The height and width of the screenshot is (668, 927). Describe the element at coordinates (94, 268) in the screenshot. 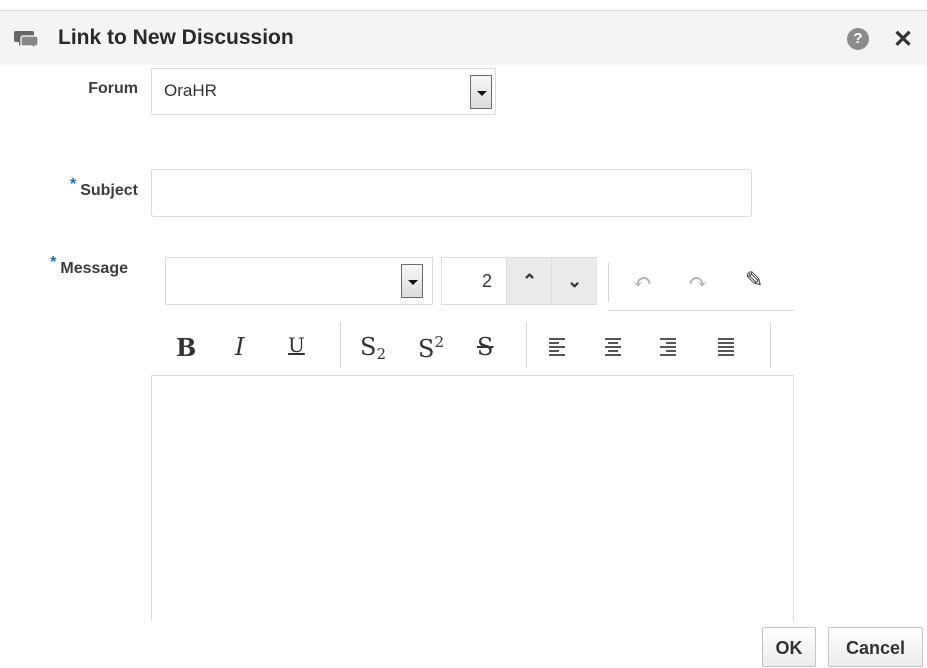

I see `message-label-text: Message` at that location.